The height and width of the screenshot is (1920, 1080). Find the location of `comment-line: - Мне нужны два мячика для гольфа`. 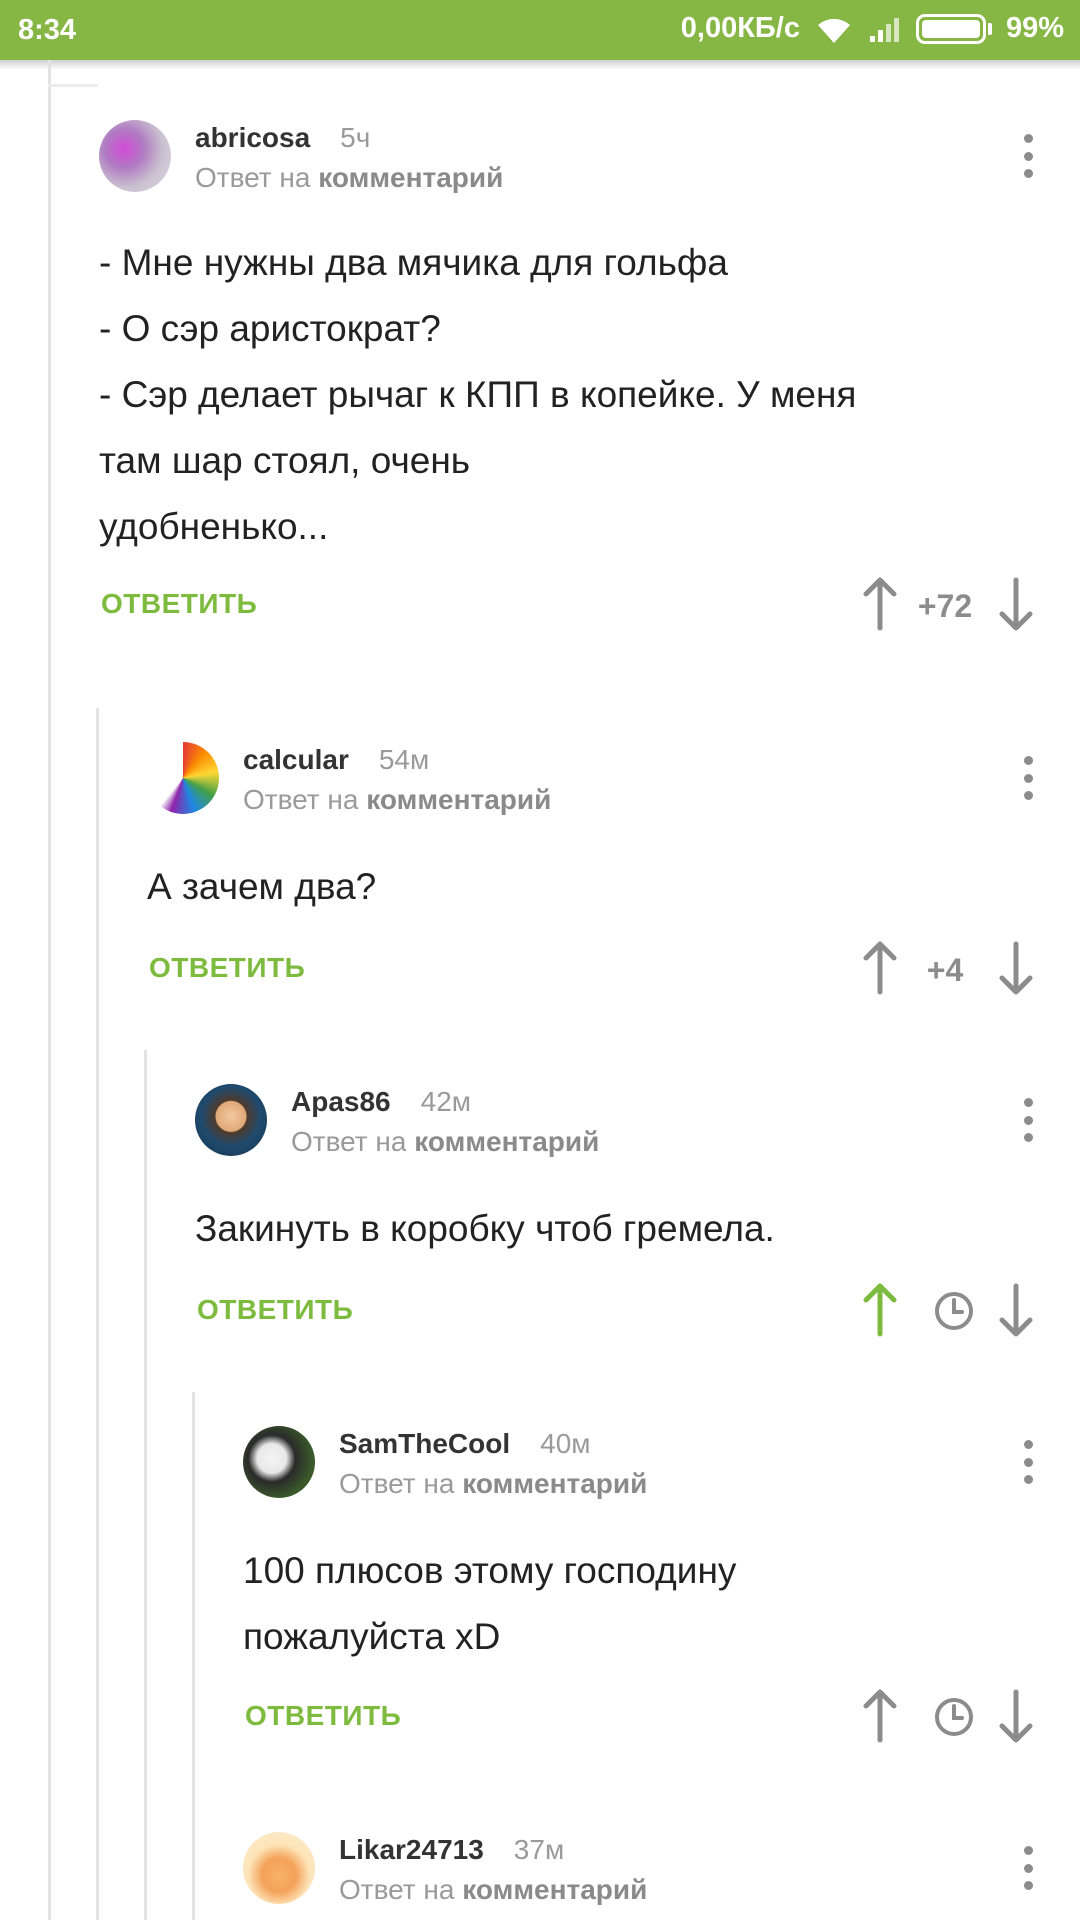

comment-line: - Мне нужны два мячика для гольфа is located at coordinates (413, 262).